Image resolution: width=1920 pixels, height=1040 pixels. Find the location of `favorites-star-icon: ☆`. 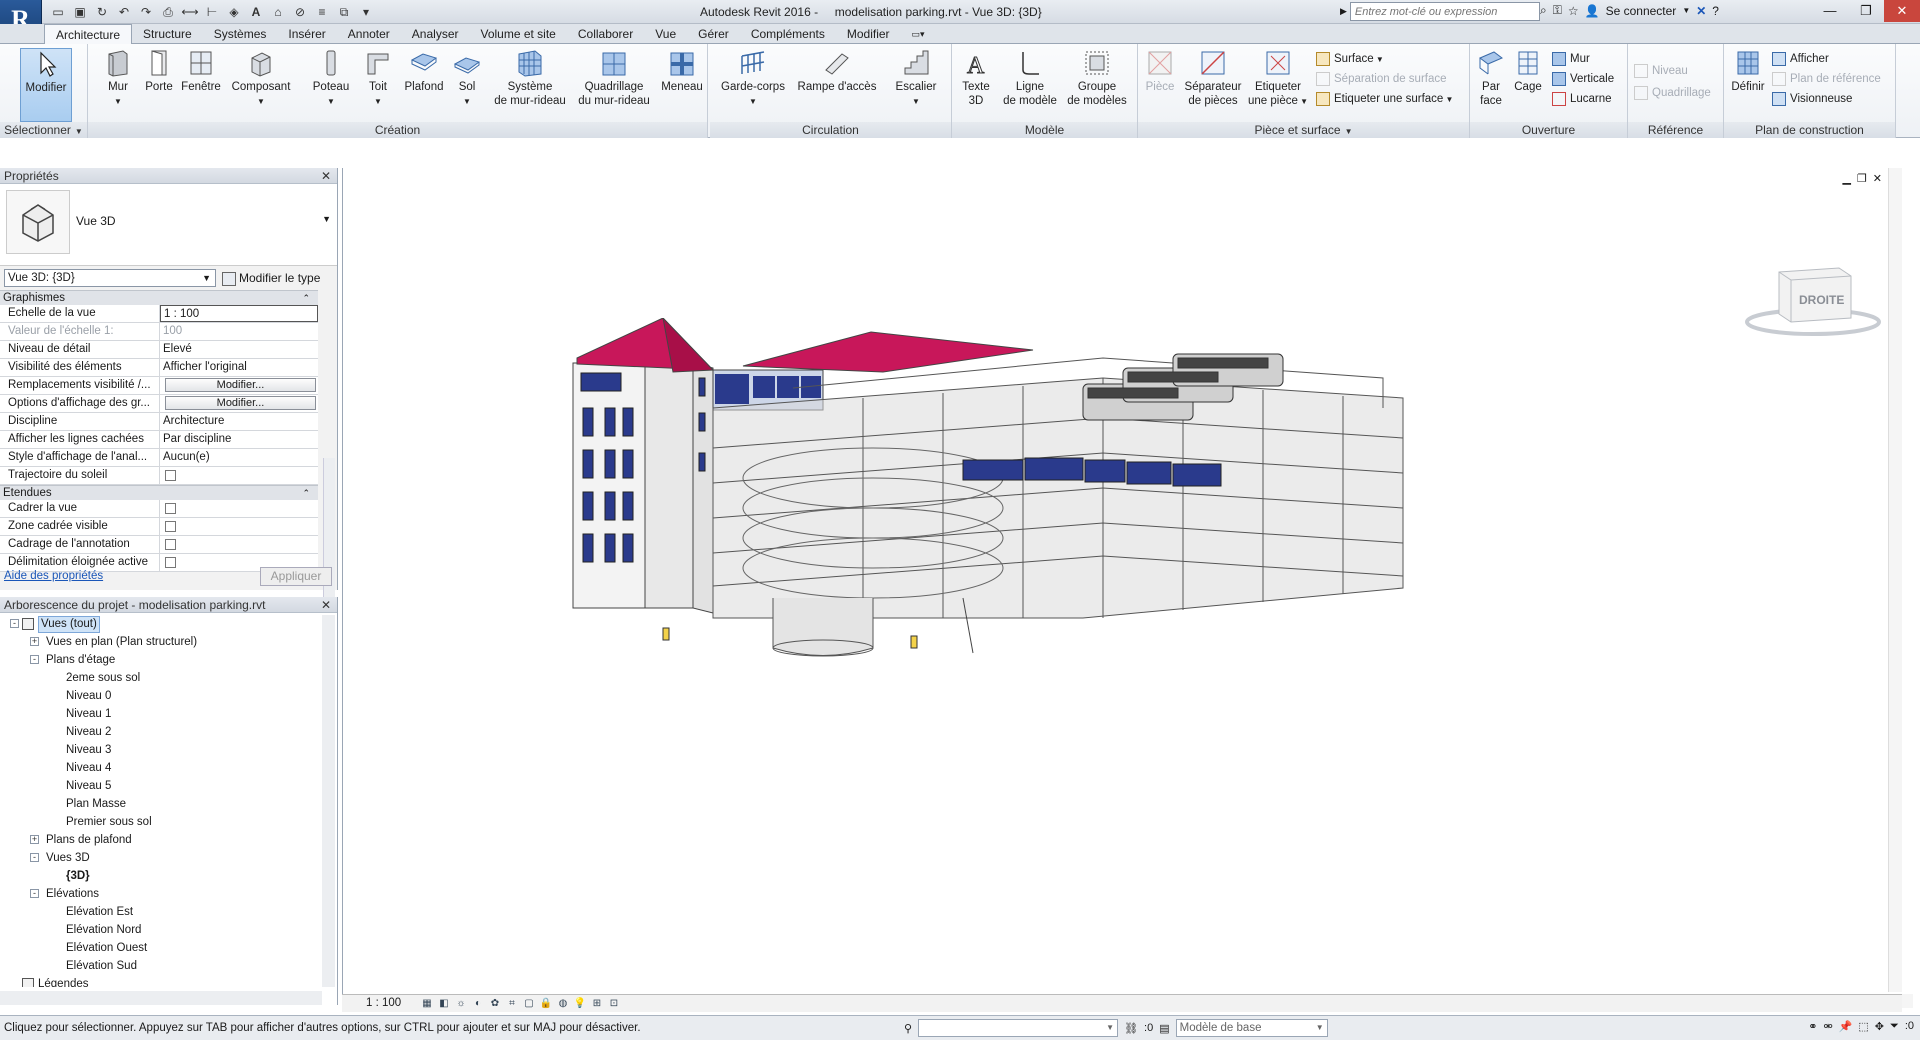

favorites-star-icon: ☆ is located at coordinates (1573, 11).